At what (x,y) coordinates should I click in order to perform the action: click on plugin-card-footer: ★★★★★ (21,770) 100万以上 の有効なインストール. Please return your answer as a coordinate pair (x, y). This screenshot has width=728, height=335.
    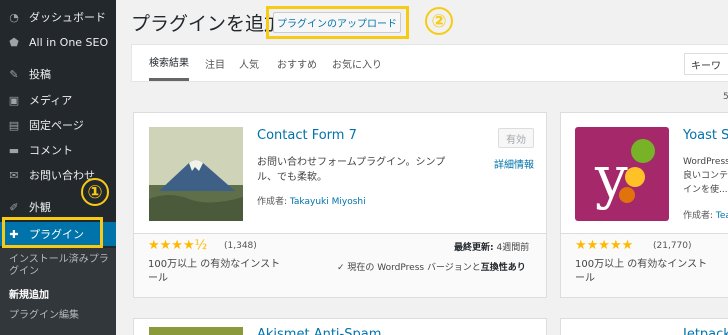
    Looking at the image, I should click on (644, 265).